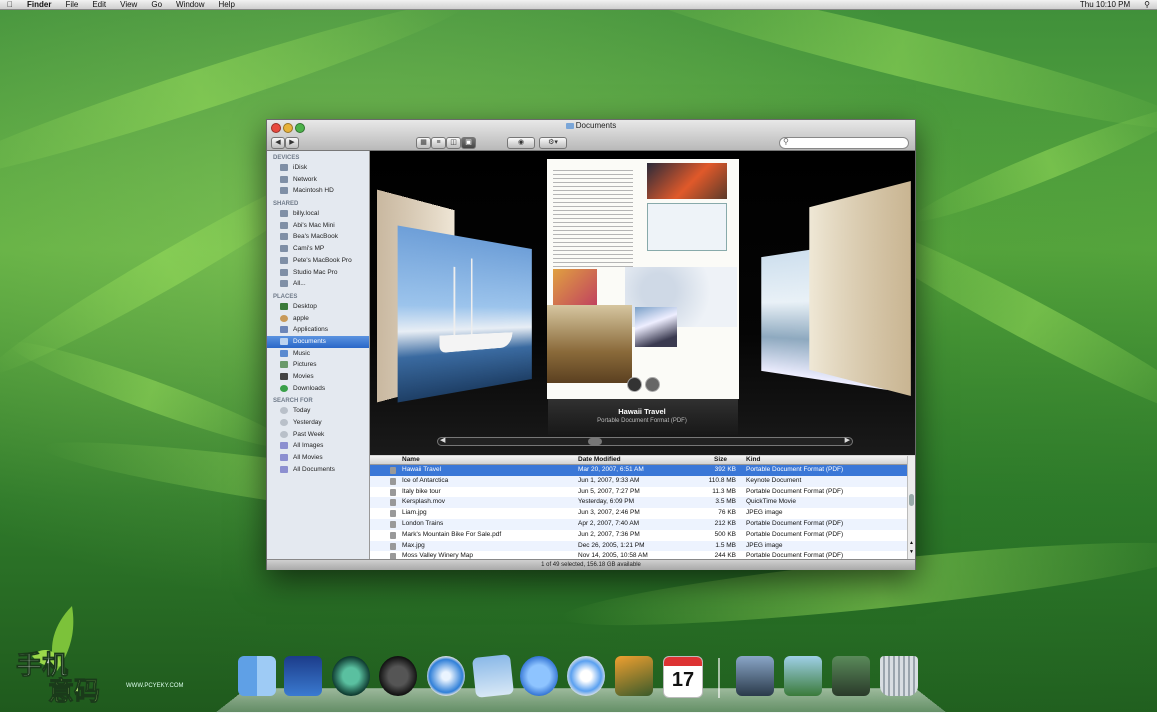 The width and height of the screenshot is (1157, 713). I want to click on sidebar-item-label: Macintosh HD, so click(313, 191).